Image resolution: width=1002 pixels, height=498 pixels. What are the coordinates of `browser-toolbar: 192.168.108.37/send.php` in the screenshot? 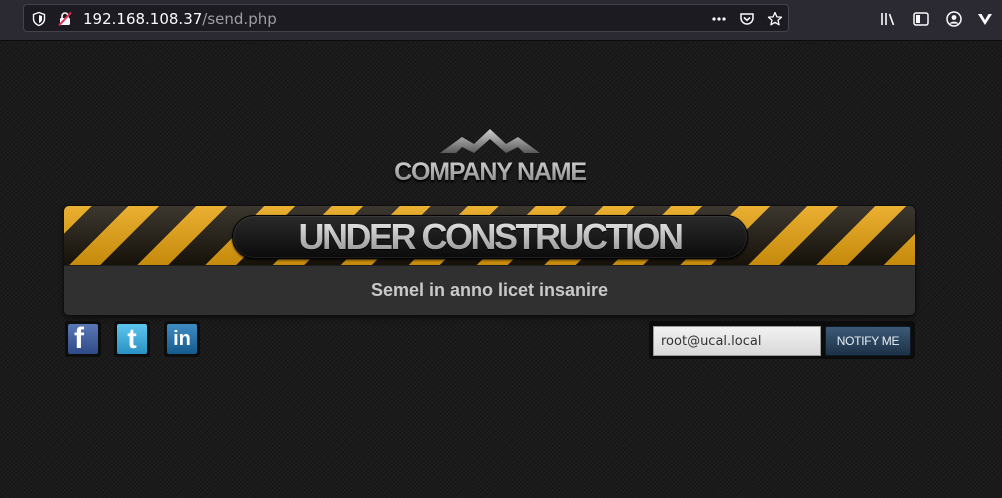 It's located at (501, 20).